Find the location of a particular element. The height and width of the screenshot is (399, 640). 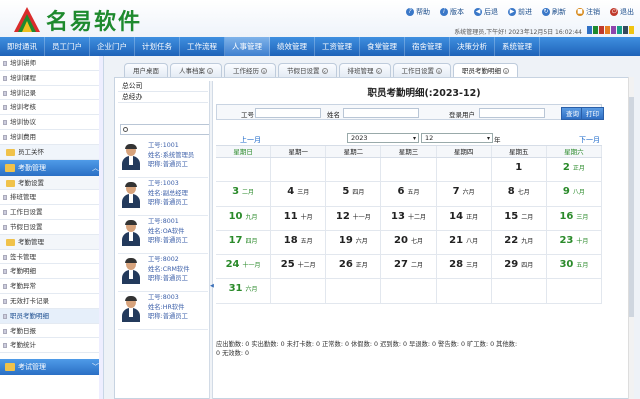

employee-card: 工号:1003 姓名:副总经理 职称:普通员工 is located at coordinates (163, 197).